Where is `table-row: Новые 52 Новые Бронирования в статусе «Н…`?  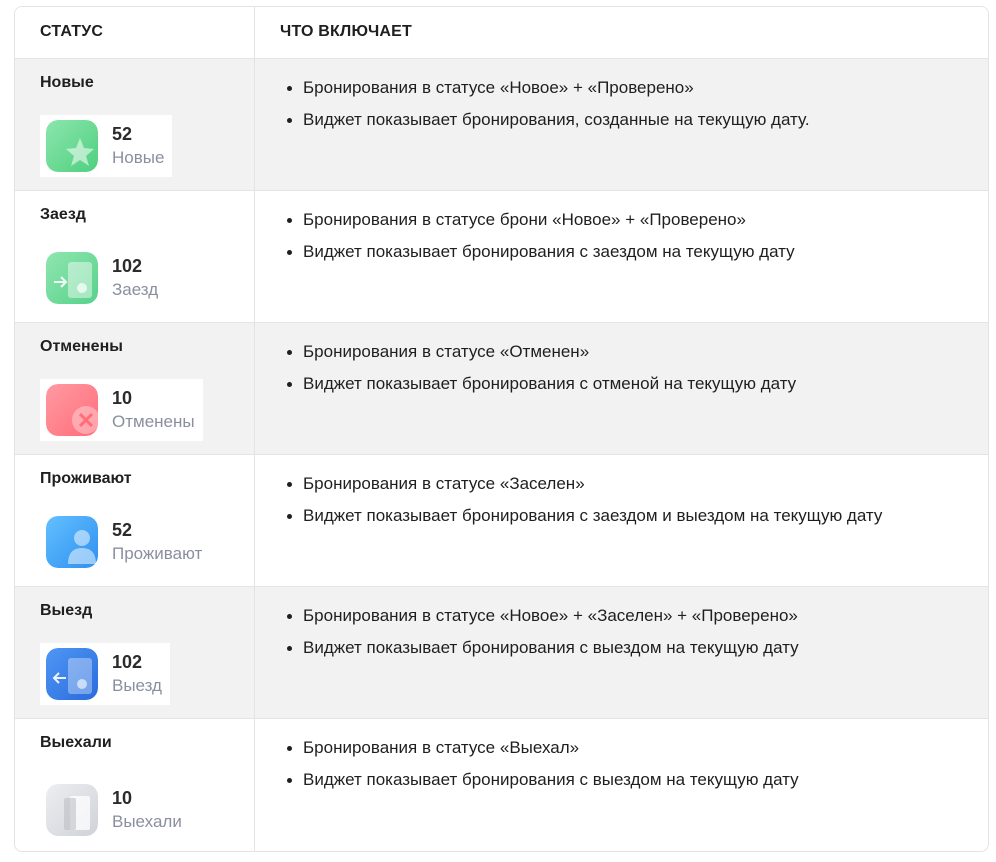 table-row: Новые 52 Новые Бронирования в статусе «Н… is located at coordinates (501, 124).